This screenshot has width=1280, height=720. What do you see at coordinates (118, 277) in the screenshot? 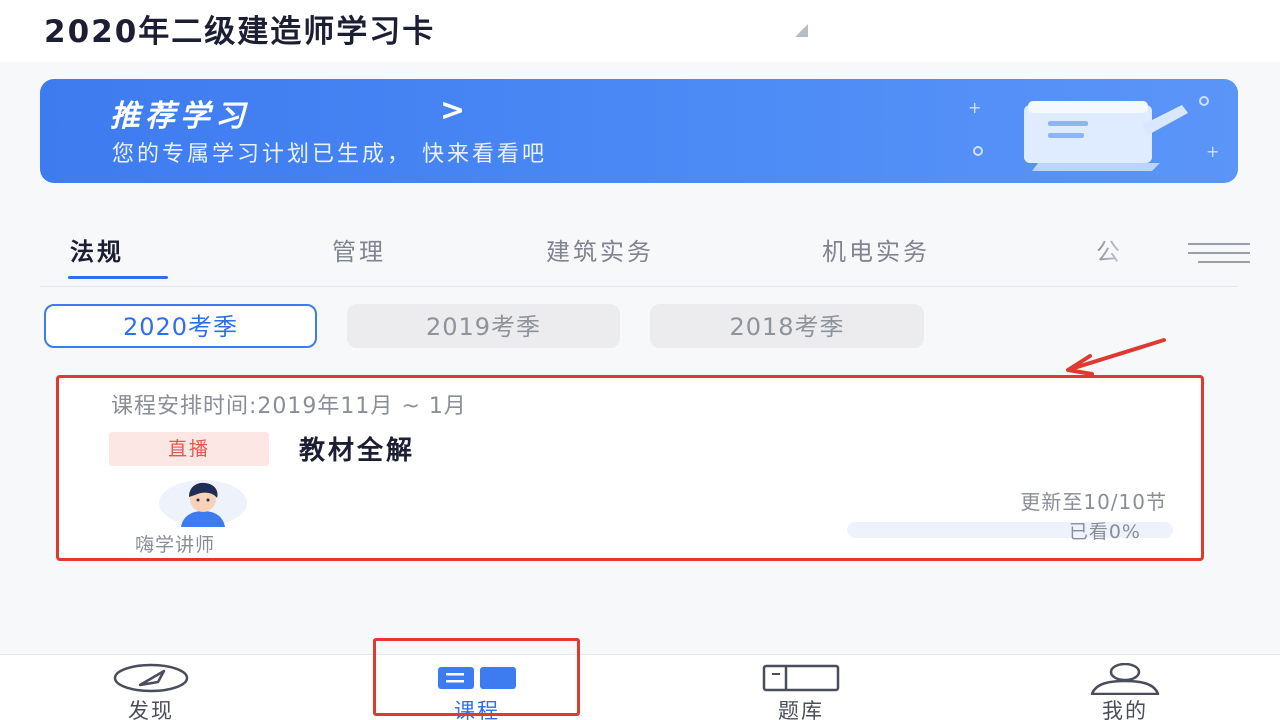
I see `active-tab-indicator` at bounding box center [118, 277].